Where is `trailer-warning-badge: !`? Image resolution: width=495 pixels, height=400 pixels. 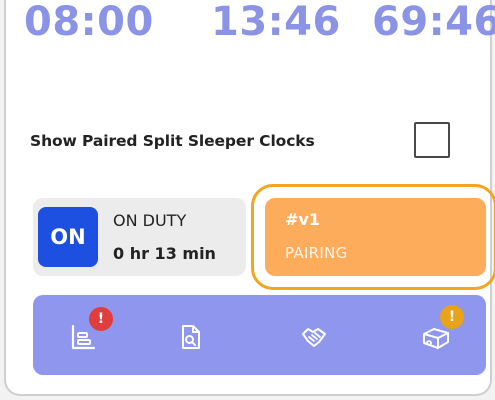
trailer-warning-badge: ! is located at coordinates (452, 317).